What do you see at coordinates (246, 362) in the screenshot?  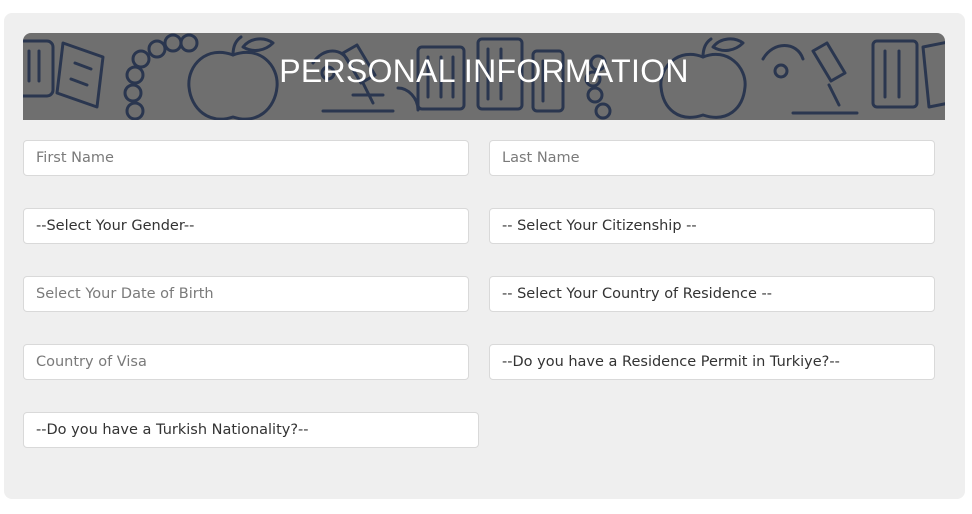 I see `country-of-visa-input: Country of Visa` at bounding box center [246, 362].